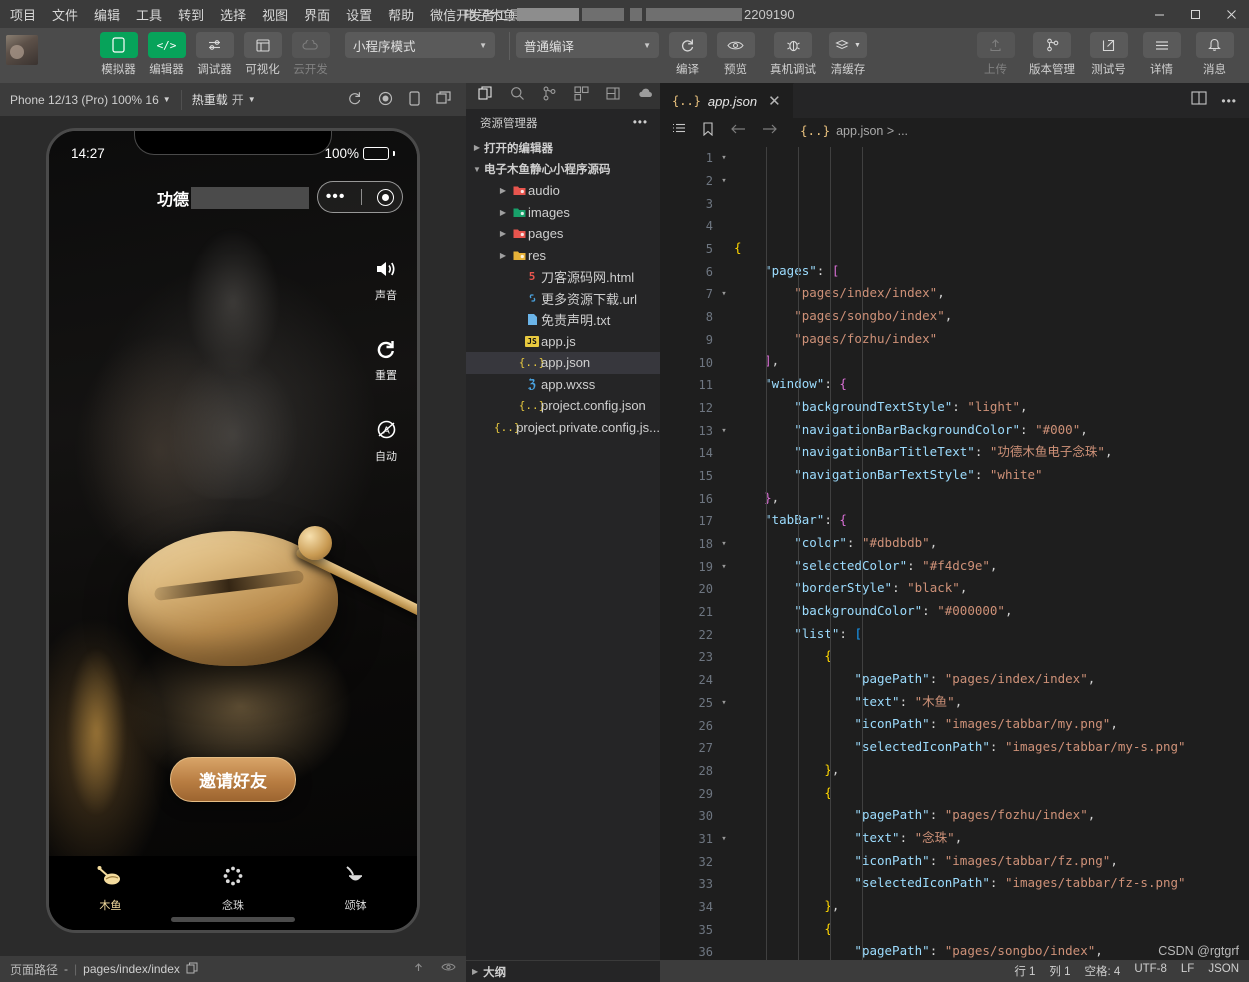 Image resolution: width=1249 pixels, height=982 pixels. Describe the element at coordinates (386, 441) in the screenshot. I see `auto-action: A 自动` at that location.